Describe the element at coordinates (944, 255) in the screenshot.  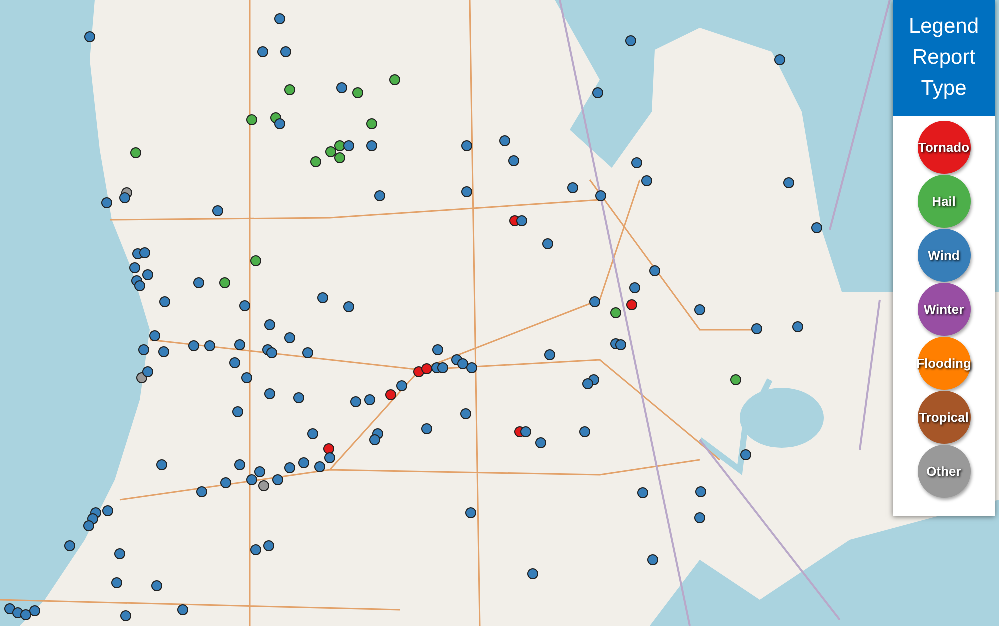
I see `legend-item: Wind` at that location.